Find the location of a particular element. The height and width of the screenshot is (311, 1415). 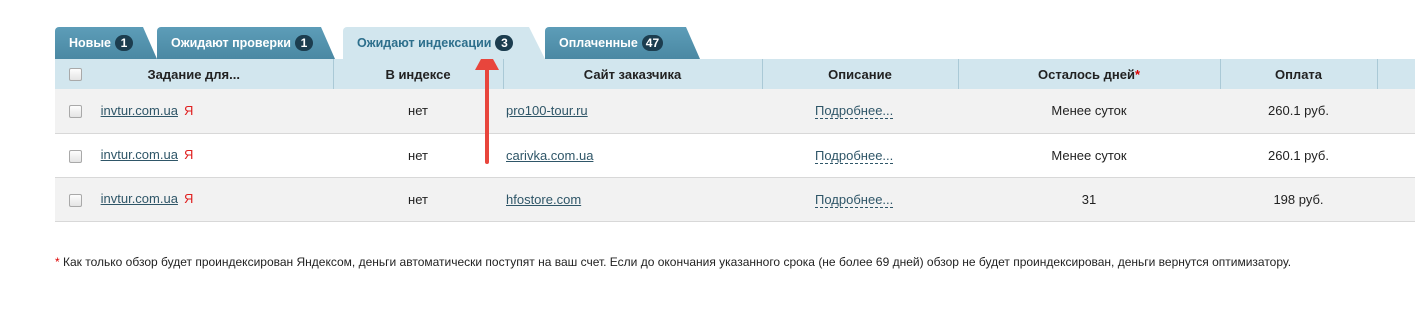

footnote-star: * is located at coordinates (57, 262).